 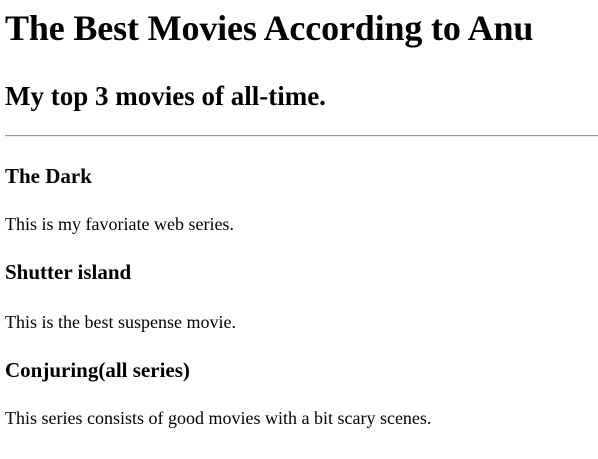 What do you see at coordinates (48, 176) in the screenshot?
I see `movie-title-1: The Dark` at bounding box center [48, 176].